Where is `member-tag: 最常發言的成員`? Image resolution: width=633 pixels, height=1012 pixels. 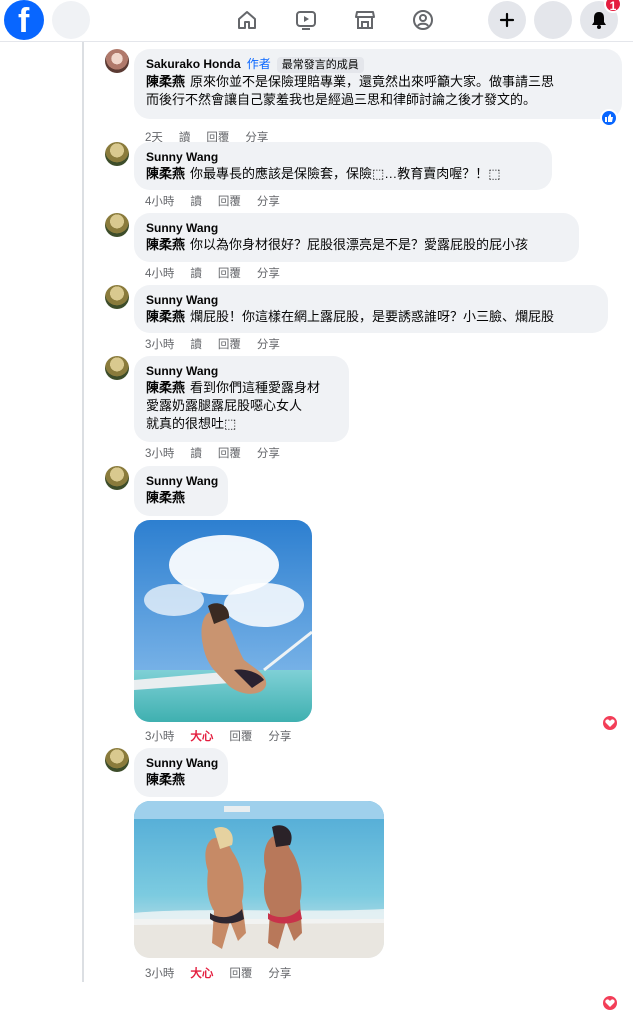 member-tag: 最常發言的成員 is located at coordinates (320, 65).